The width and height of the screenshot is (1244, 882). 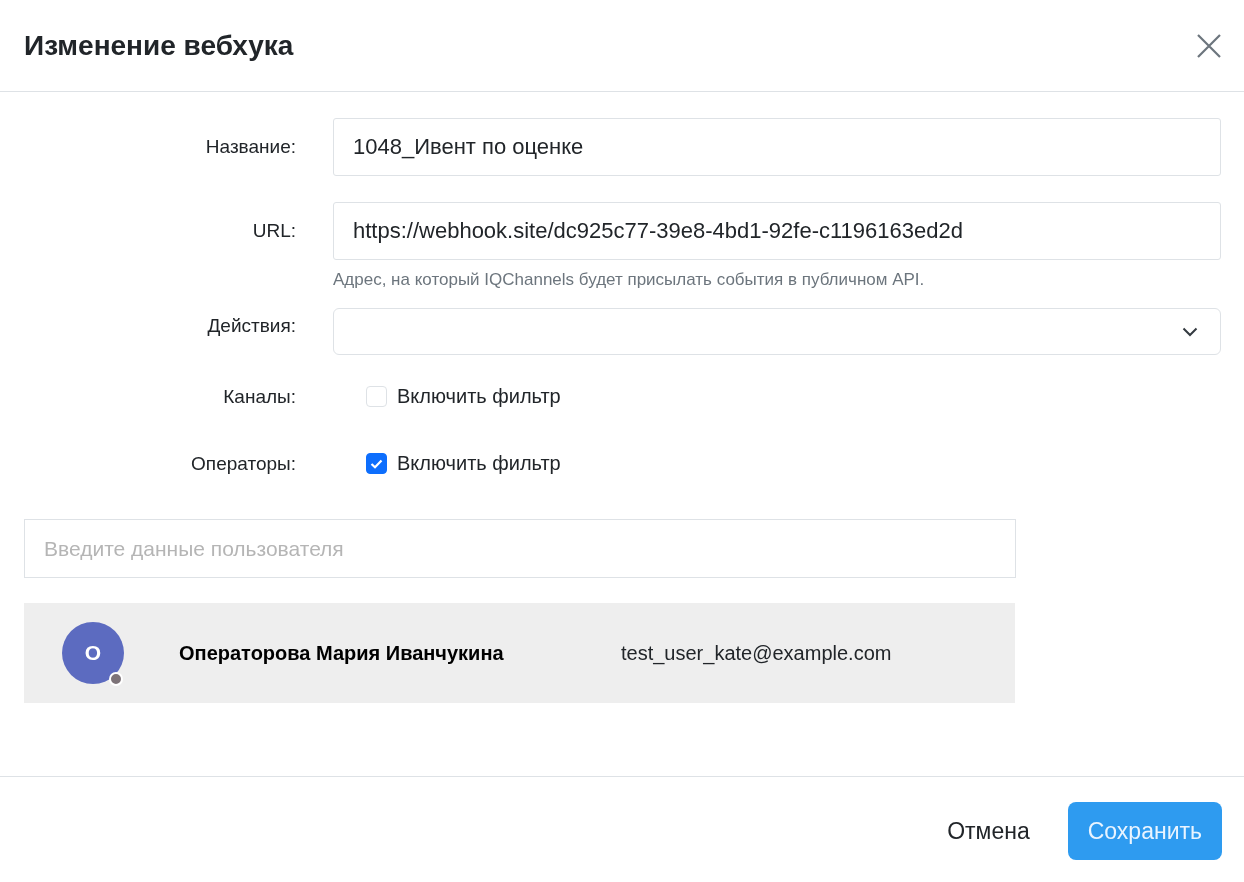 I want to click on checkmark-icon, so click(x=376, y=463).